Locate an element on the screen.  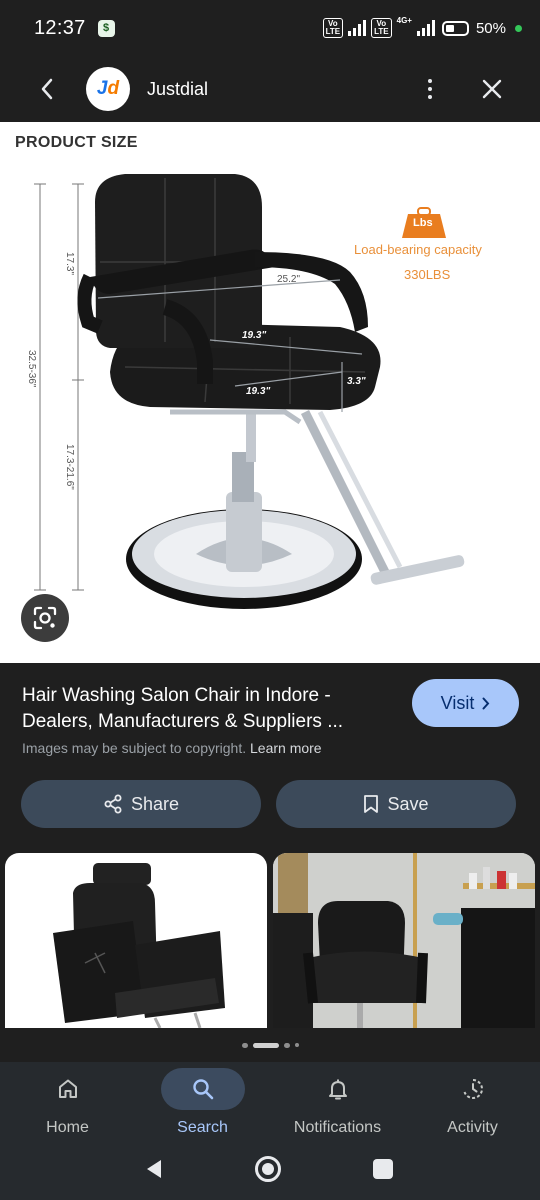
close-button is located at coordinates (492, 89).